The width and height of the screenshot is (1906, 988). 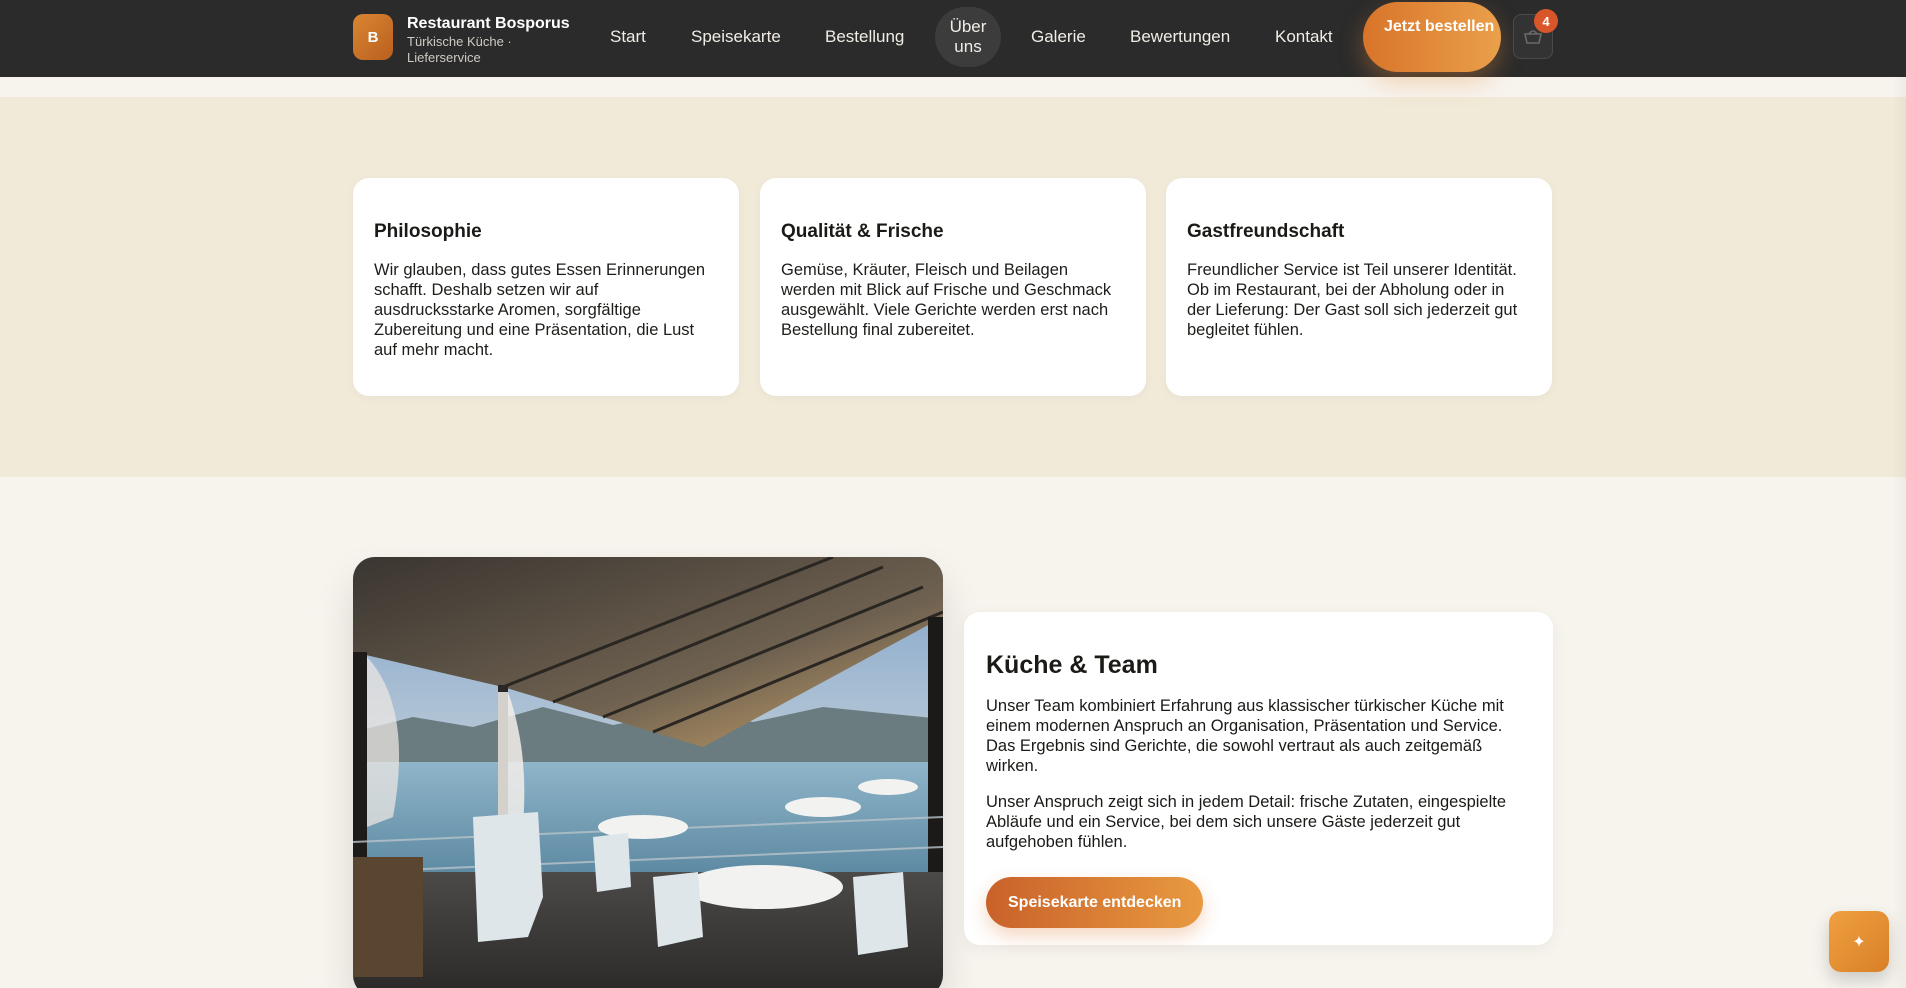 What do you see at coordinates (862, 231) in the screenshot?
I see `value-card-title: Qualität & Frische` at bounding box center [862, 231].